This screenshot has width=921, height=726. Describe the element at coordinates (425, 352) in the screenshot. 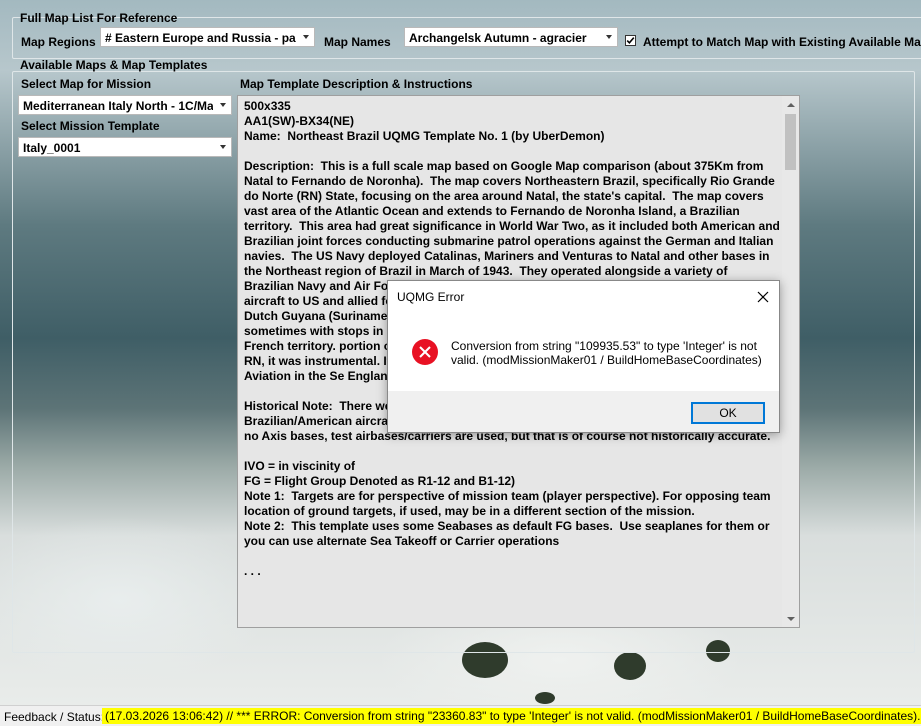

I see `error-icon` at that location.